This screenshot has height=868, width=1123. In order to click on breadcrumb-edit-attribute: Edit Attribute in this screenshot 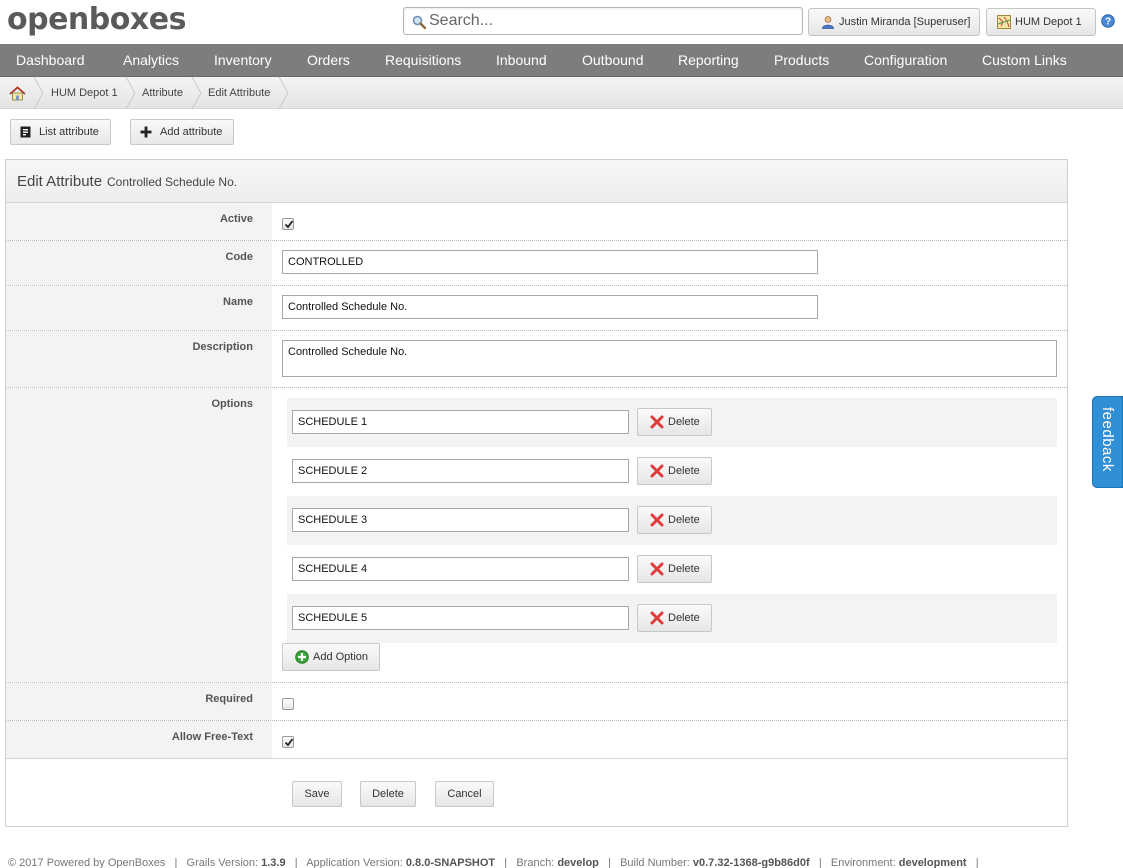, I will do `click(239, 93)`.